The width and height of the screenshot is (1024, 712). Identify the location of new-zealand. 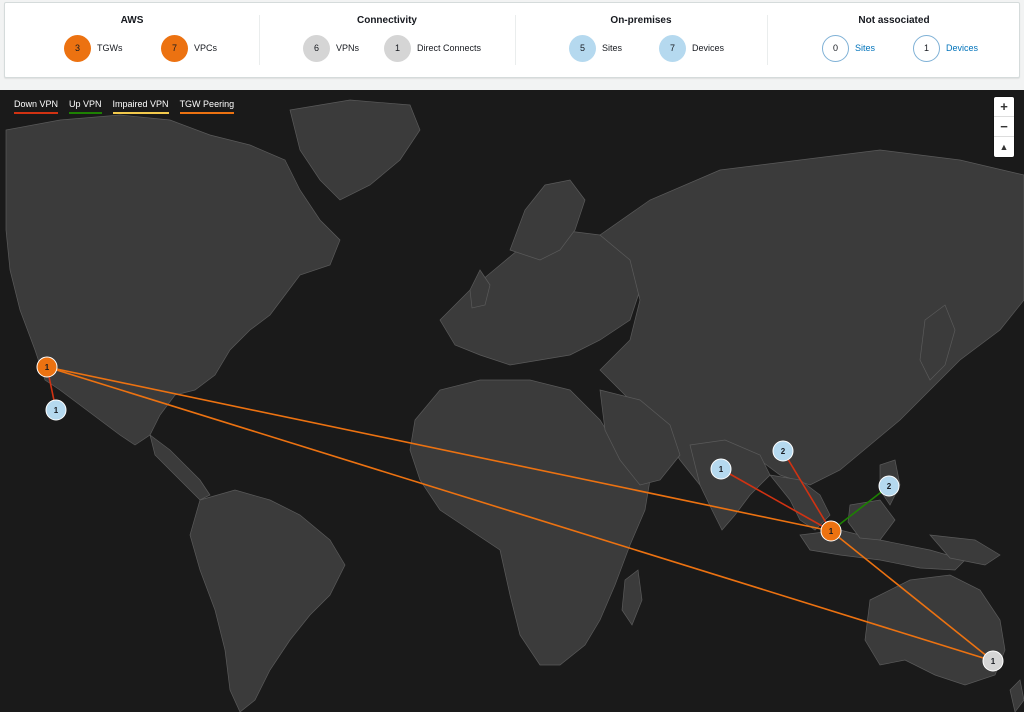
(1016, 695).